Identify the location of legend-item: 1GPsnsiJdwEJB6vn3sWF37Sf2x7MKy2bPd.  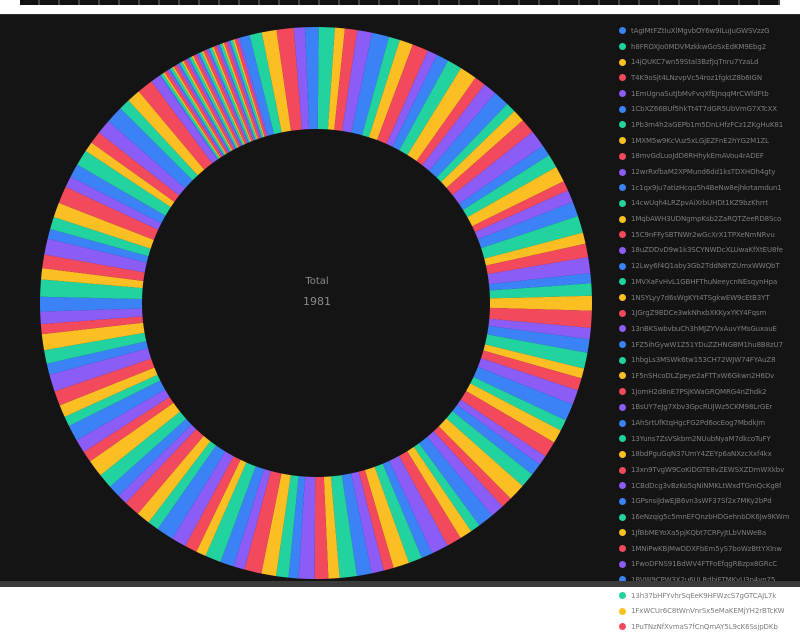
(707, 502).